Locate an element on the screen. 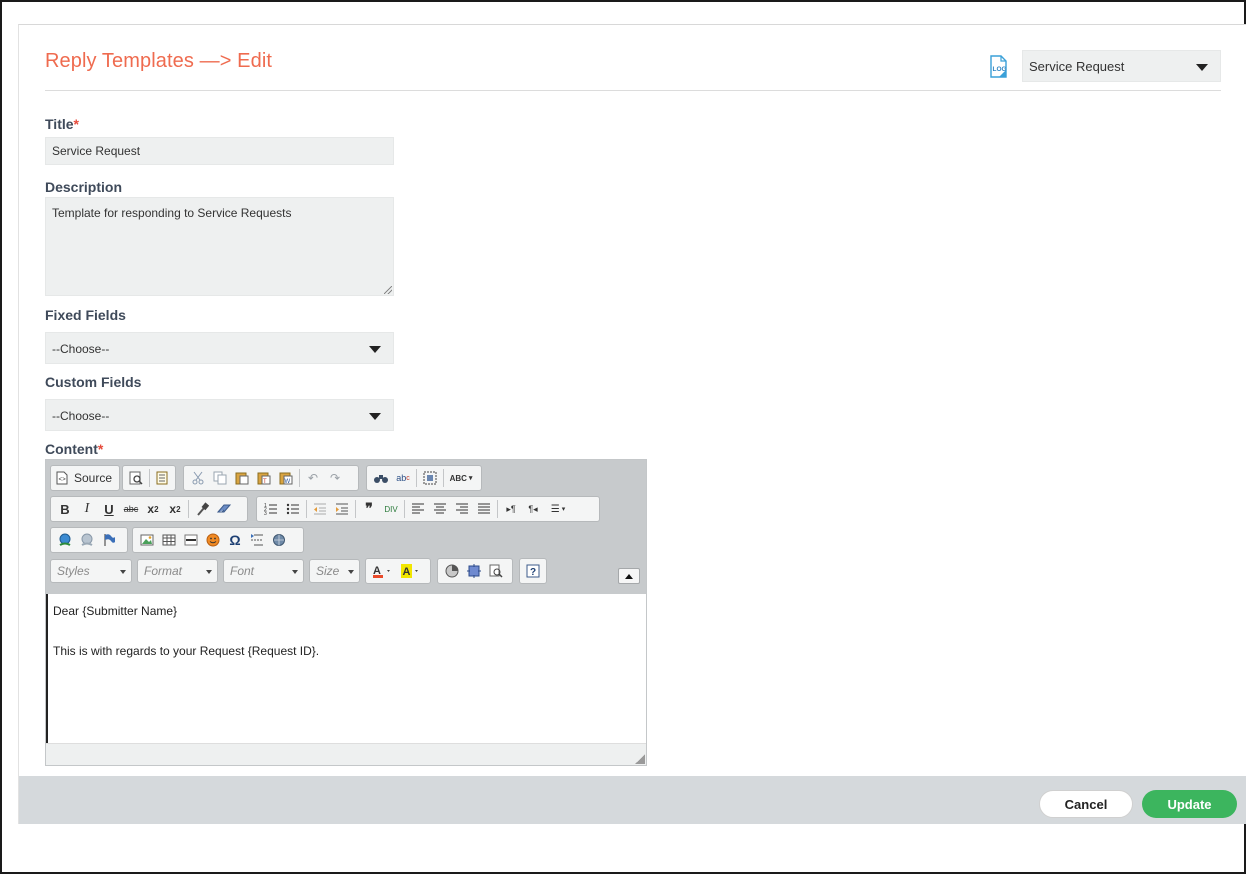  copy-icon is located at coordinates (220, 478).